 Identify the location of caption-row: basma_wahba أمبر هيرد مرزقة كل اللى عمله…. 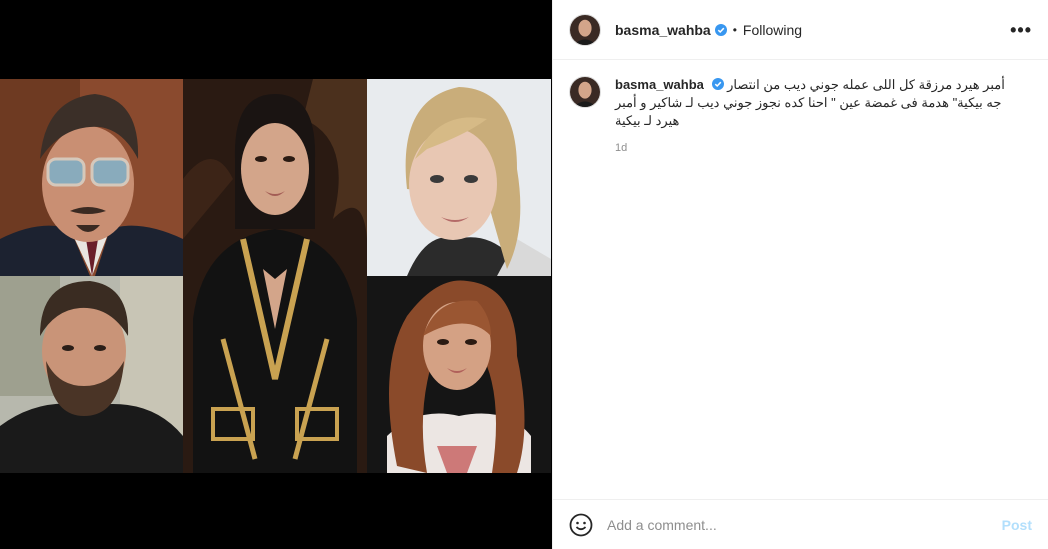
(800, 115).